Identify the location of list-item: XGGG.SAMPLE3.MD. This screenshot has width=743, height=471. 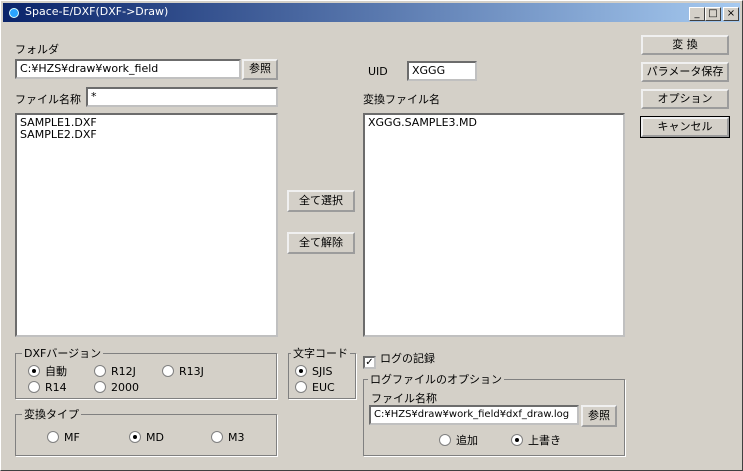
(494, 123).